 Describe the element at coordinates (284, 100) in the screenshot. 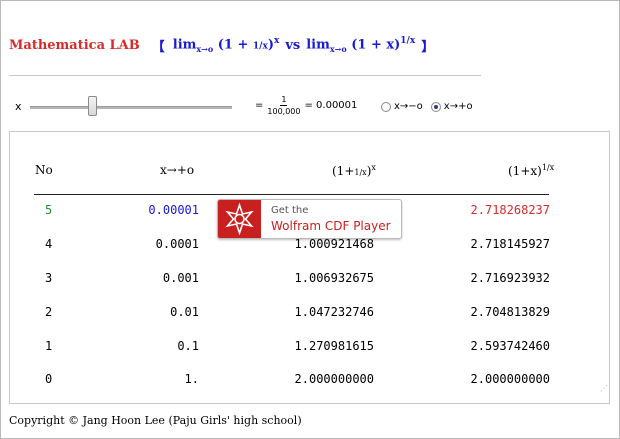

I see `x-value-num: 1` at that location.